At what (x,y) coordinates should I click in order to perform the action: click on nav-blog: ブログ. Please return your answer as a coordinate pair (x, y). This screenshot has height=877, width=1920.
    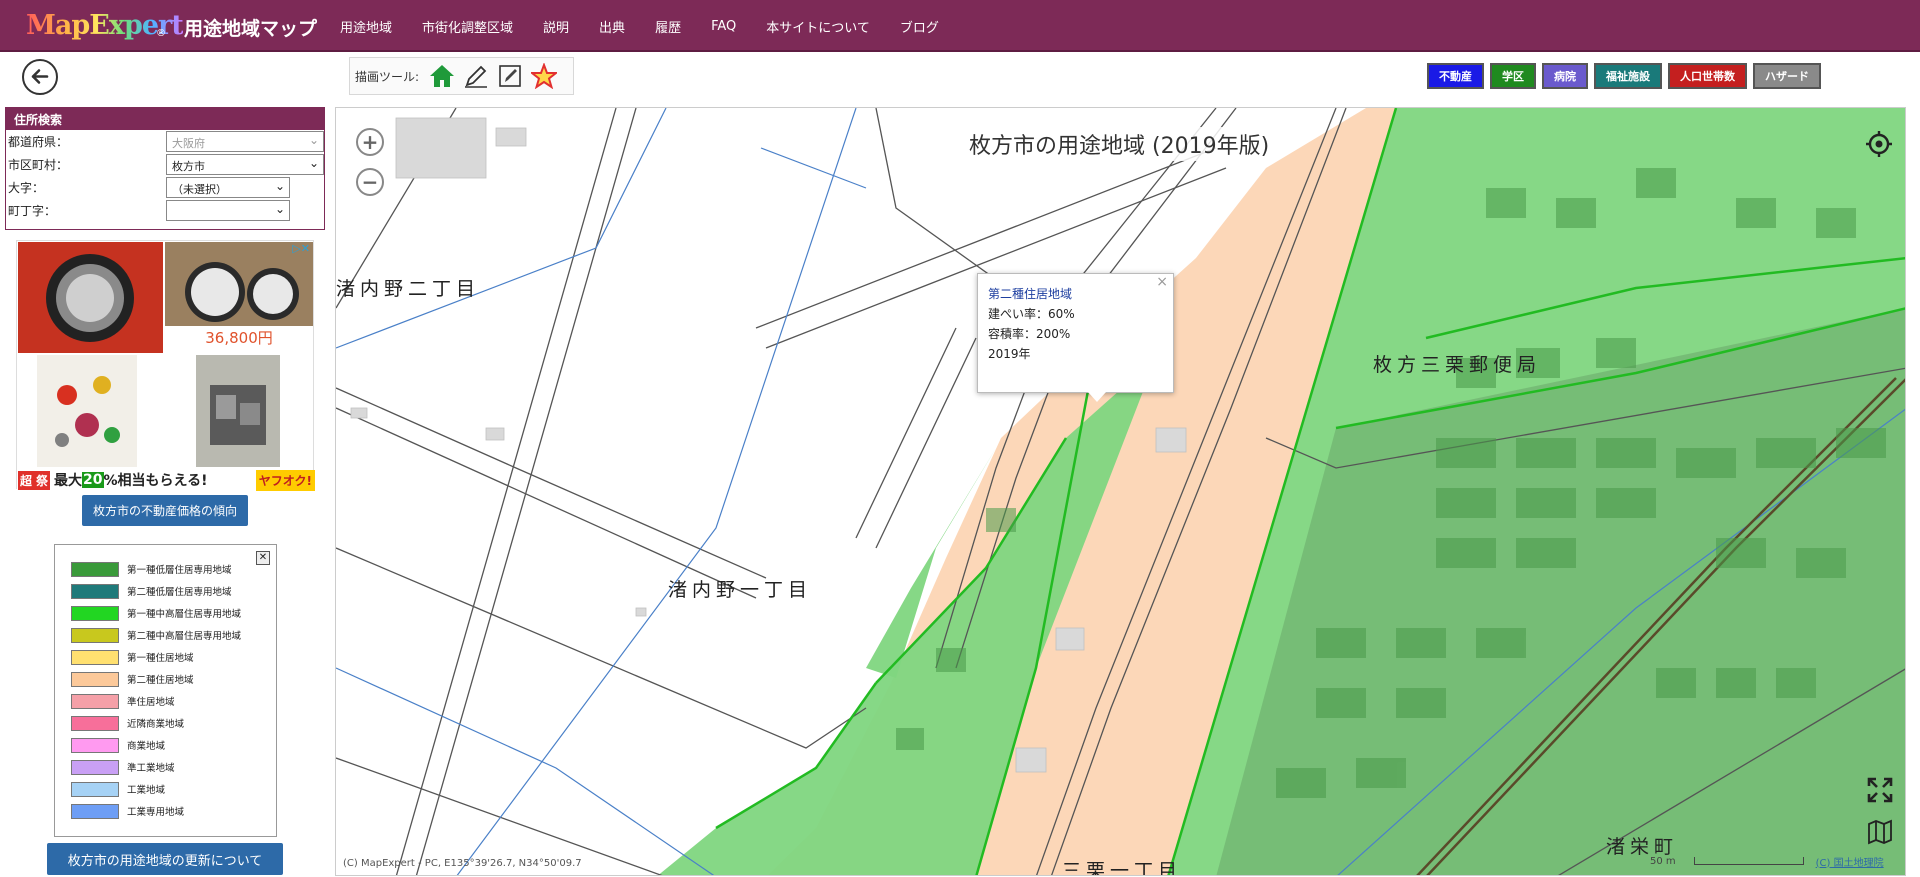
    Looking at the image, I should click on (919, 26).